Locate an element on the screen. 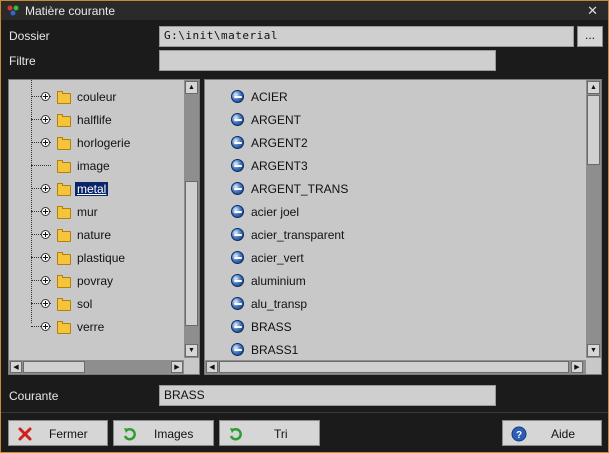 The image size is (609, 453). material-item-label: aluminium is located at coordinates (278, 281).